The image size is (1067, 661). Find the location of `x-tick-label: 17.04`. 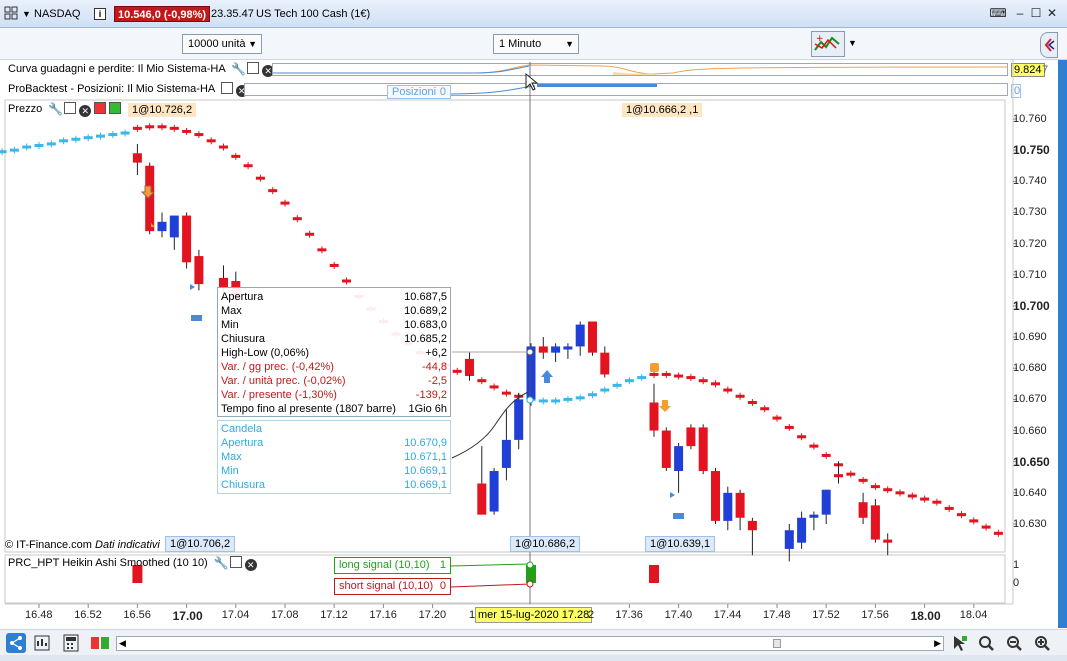

x-tick-label: 17.04 is located at coordinates (235, 615).